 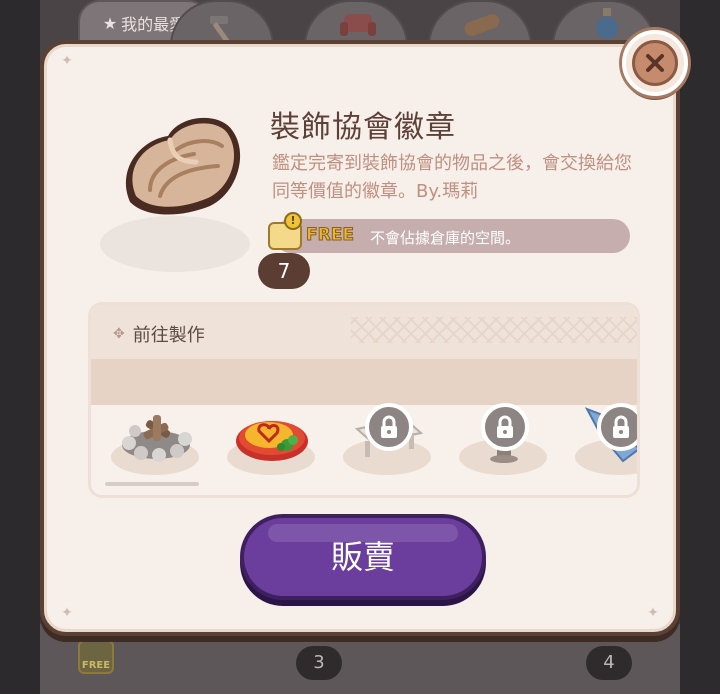 I want to click on omelette-rice-icon, so click(x=272, y=441).